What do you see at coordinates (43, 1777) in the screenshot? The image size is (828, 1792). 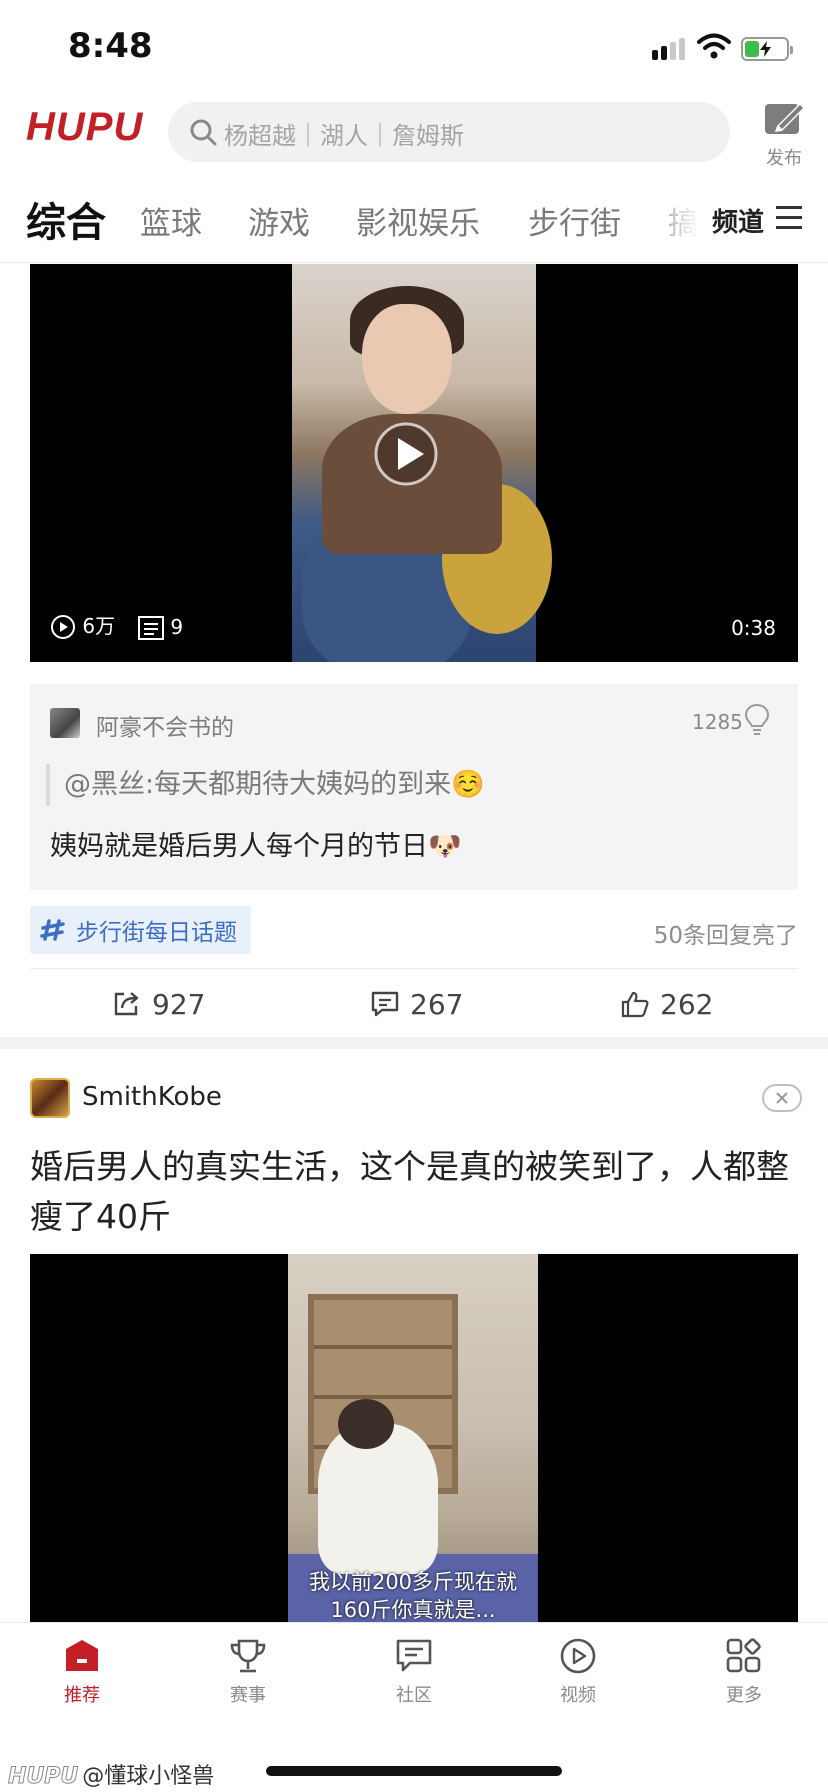 I see `watermark-logo: HUPU` at bounding box center [43, 1777].